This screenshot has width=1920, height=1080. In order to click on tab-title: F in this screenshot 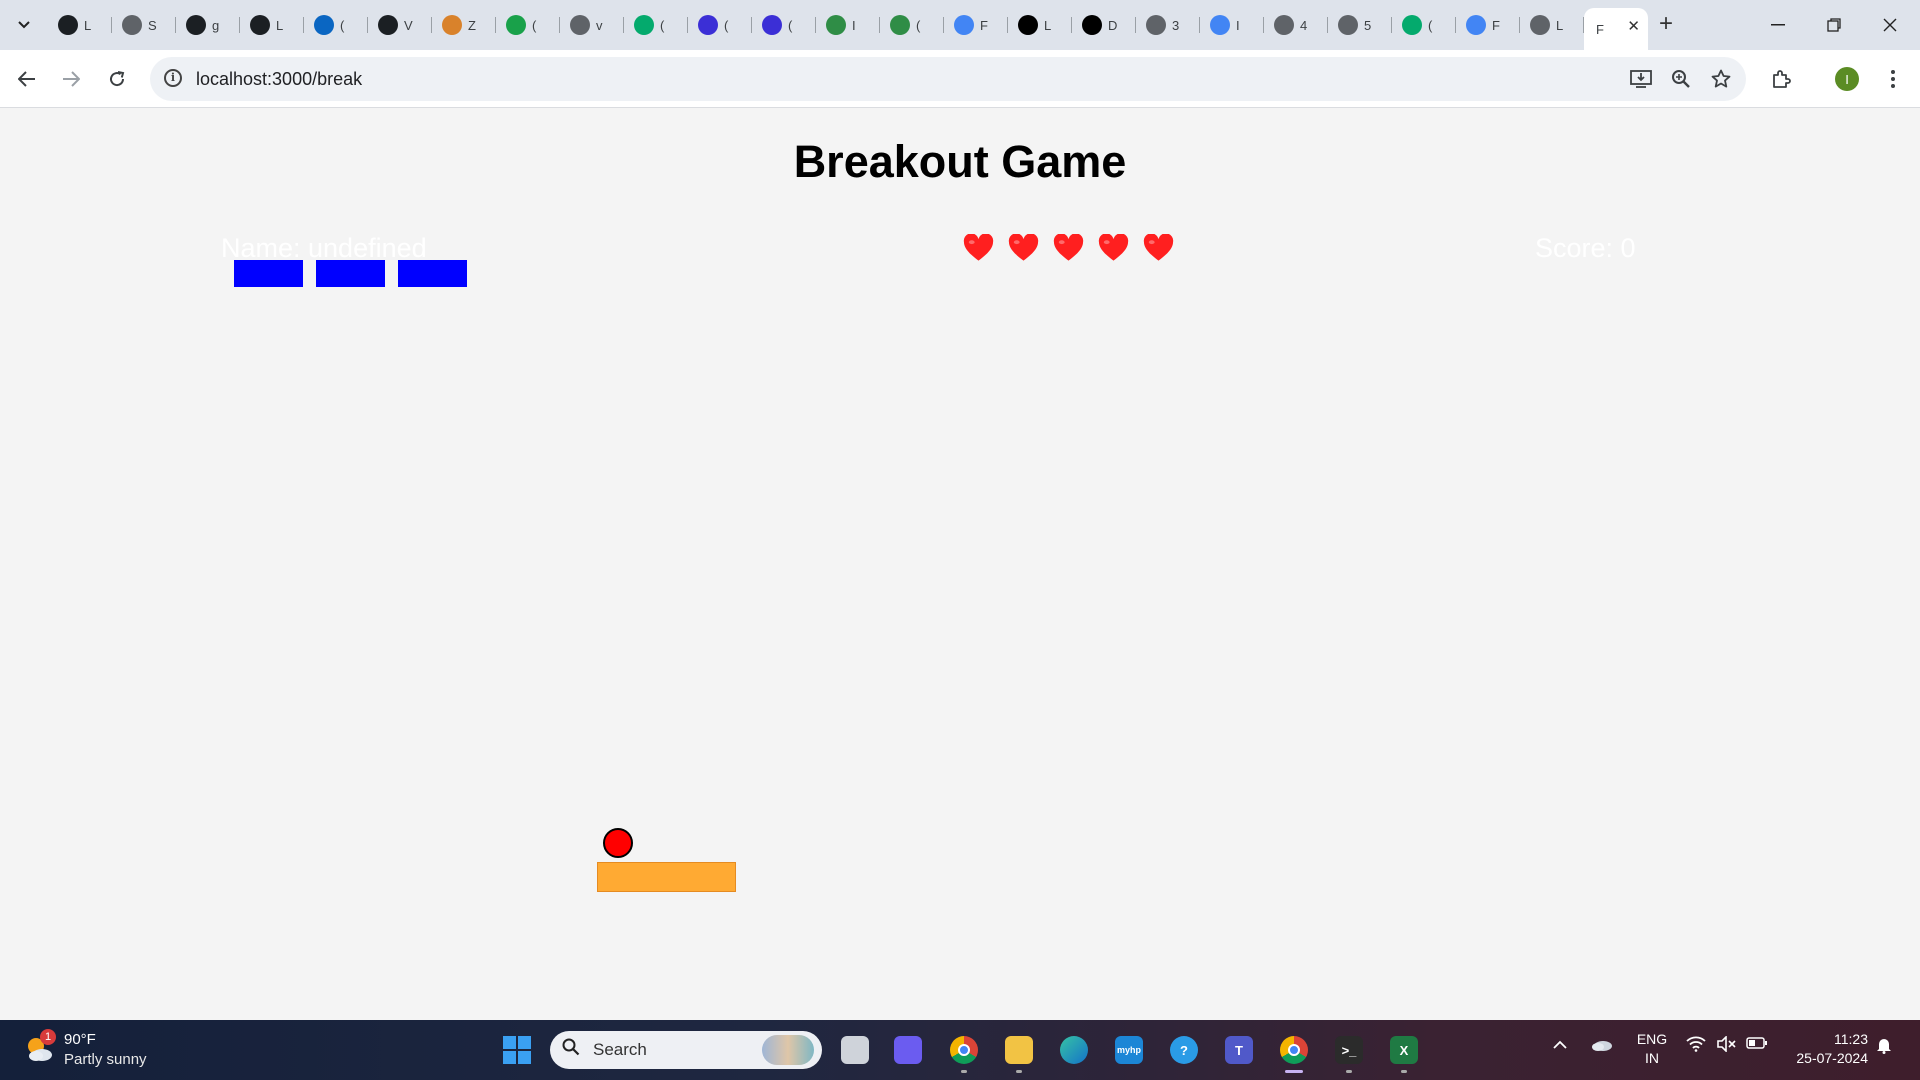, I will do `click(1600, 29)`.